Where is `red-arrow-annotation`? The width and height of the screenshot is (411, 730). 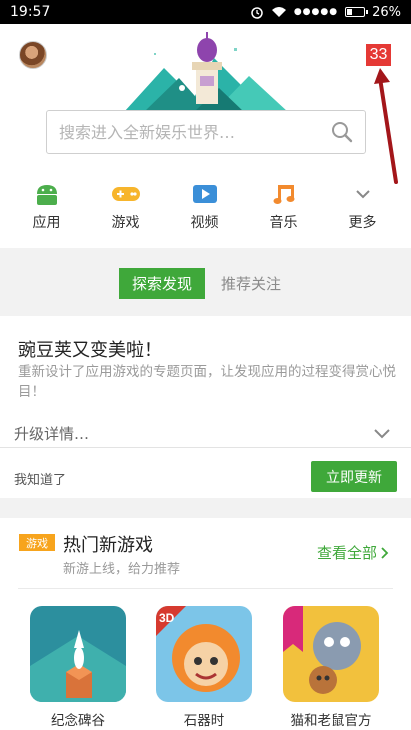 red-arrow-annotation is located at coordinates (386, 126).